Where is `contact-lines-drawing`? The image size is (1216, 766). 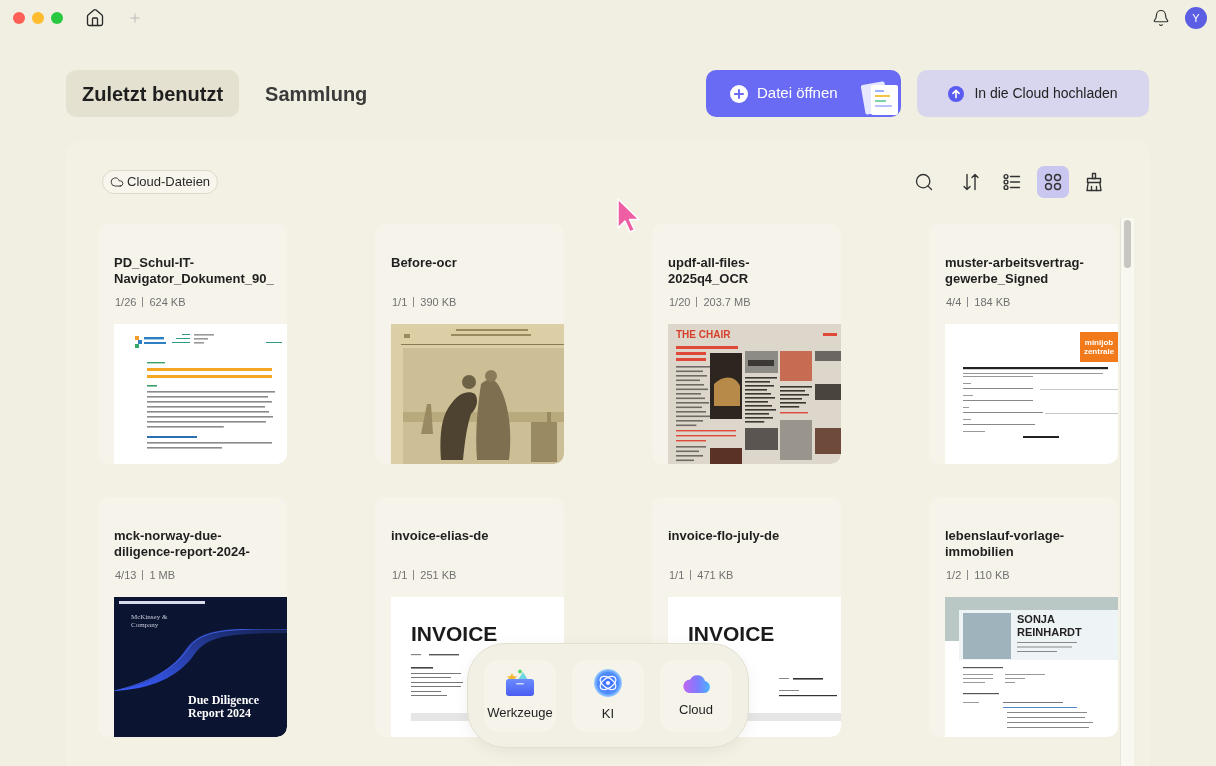 contact-lines-drawing is located at coordinates (1047, 647).